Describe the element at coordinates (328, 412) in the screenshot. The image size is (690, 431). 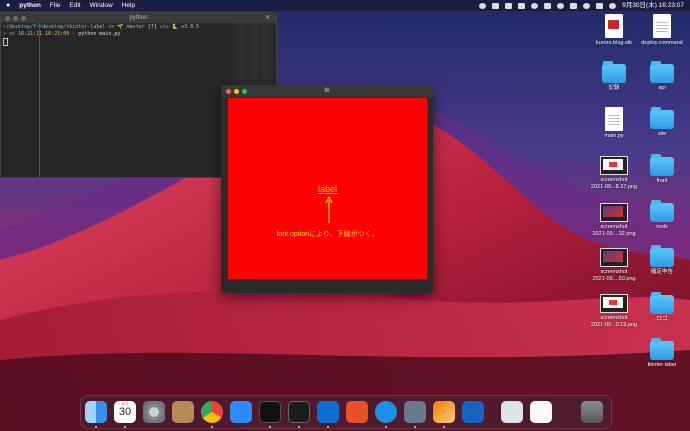
I see `vscode-icon` at that location.